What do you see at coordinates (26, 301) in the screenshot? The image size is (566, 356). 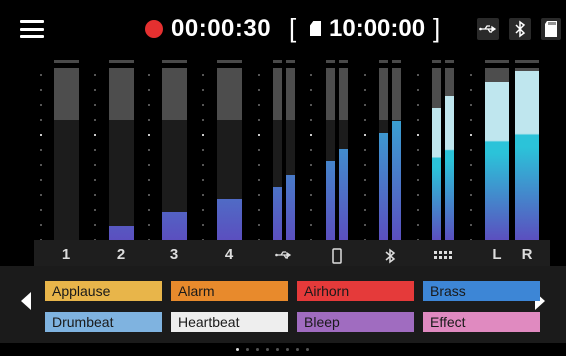 I see `prev-page-arrow-icon` at bounding box center [26, 301].